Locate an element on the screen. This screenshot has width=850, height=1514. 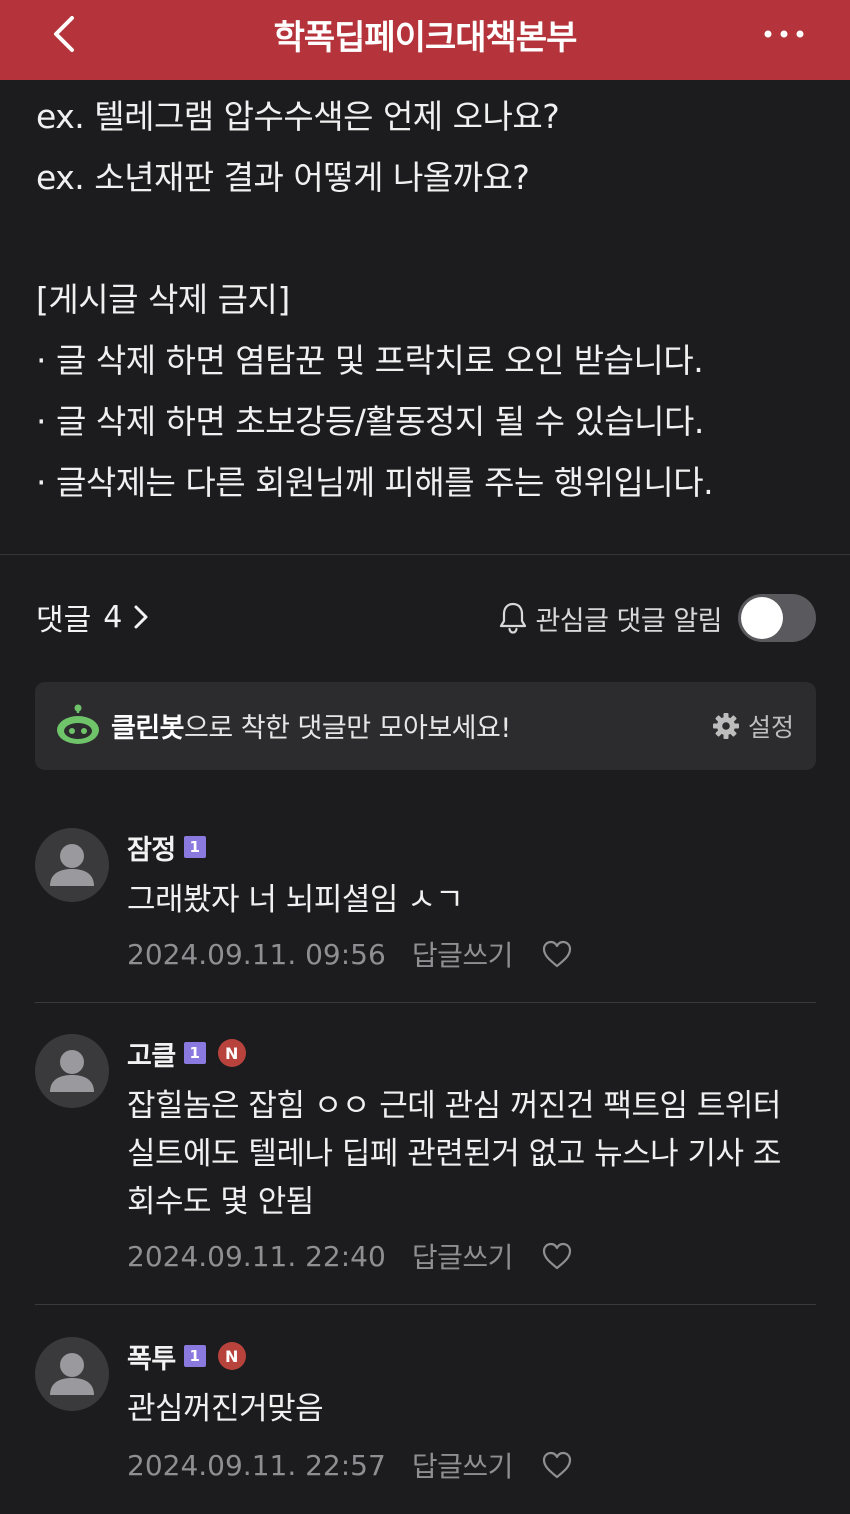
section-divider is located at coordinates (425, 554).